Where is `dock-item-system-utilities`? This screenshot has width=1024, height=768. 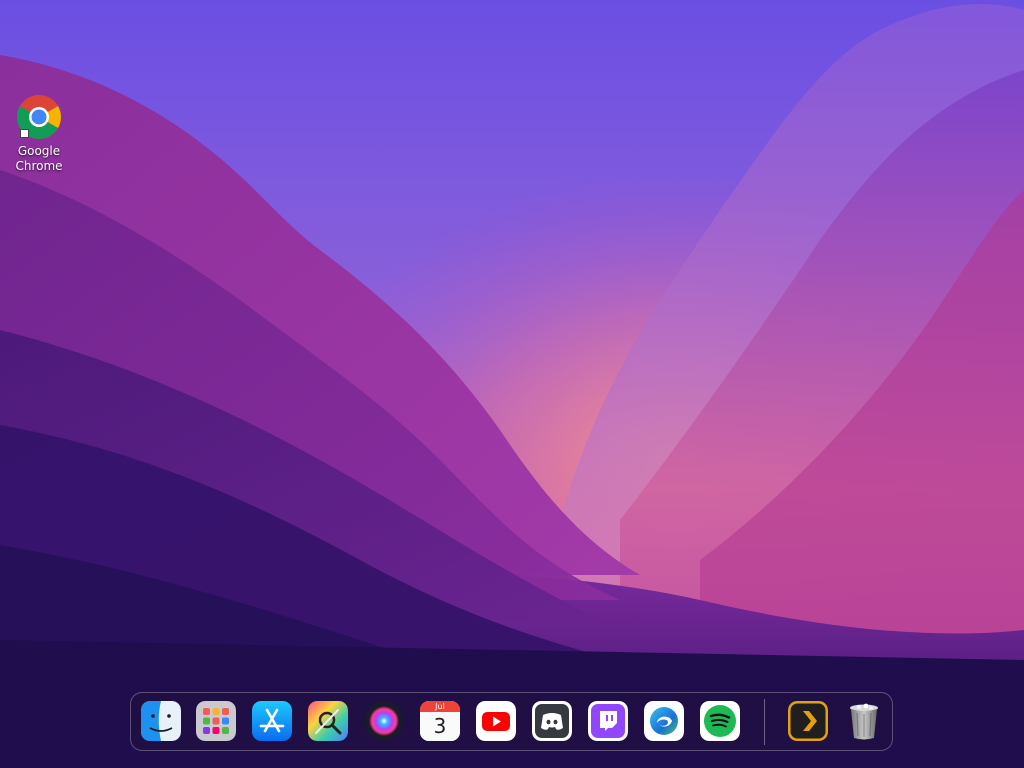 dock-item-system-utilities is located at coordinates (328, 721).